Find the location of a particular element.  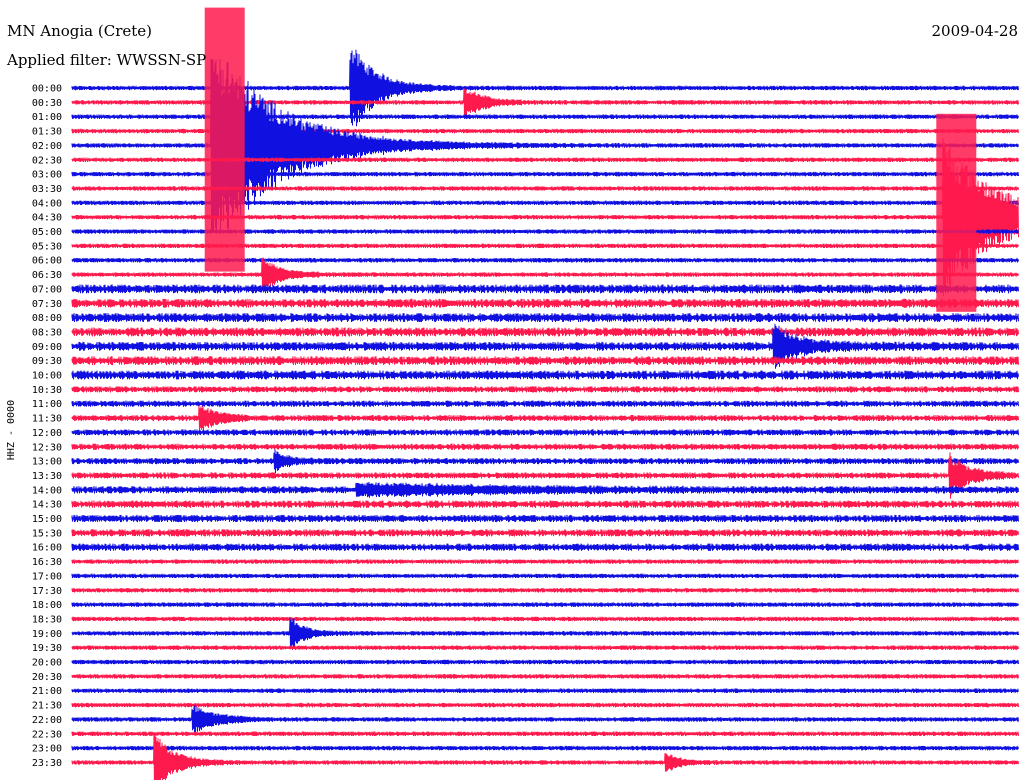

time-tick-label: 17:30 is located at coordinates (47, 591).